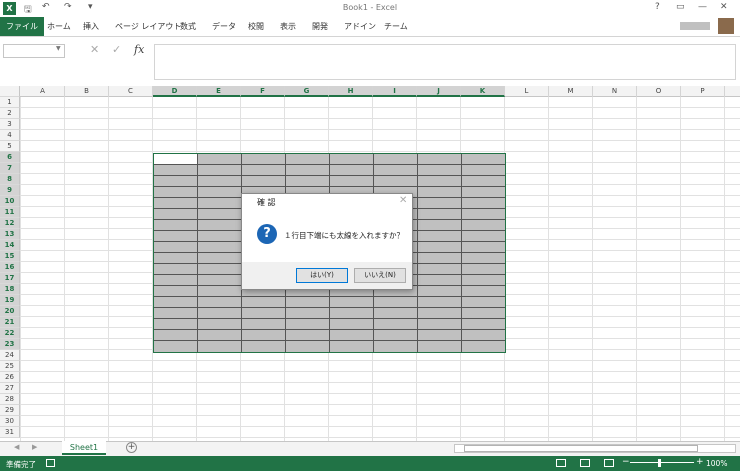 Image resolution: width=740 pixels, height=471 pixels. I want to click on row-header-4: 4, so click(10, 135).